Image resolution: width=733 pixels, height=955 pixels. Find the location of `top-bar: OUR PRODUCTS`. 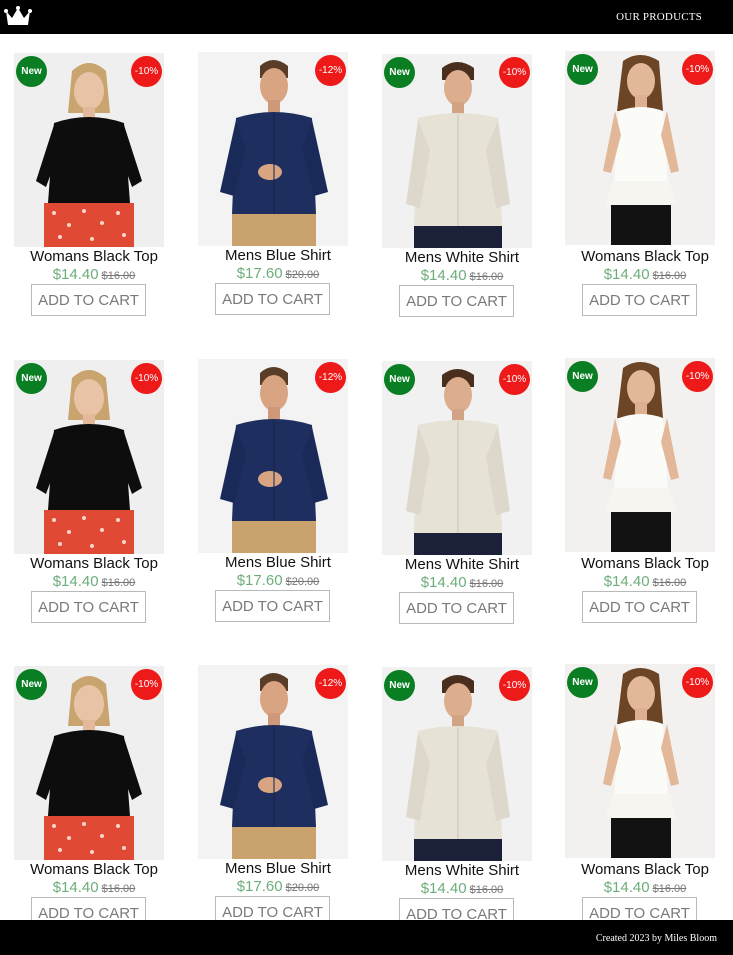

top-bar: OUR PRODUCTS is located at coordinates (366, 17).